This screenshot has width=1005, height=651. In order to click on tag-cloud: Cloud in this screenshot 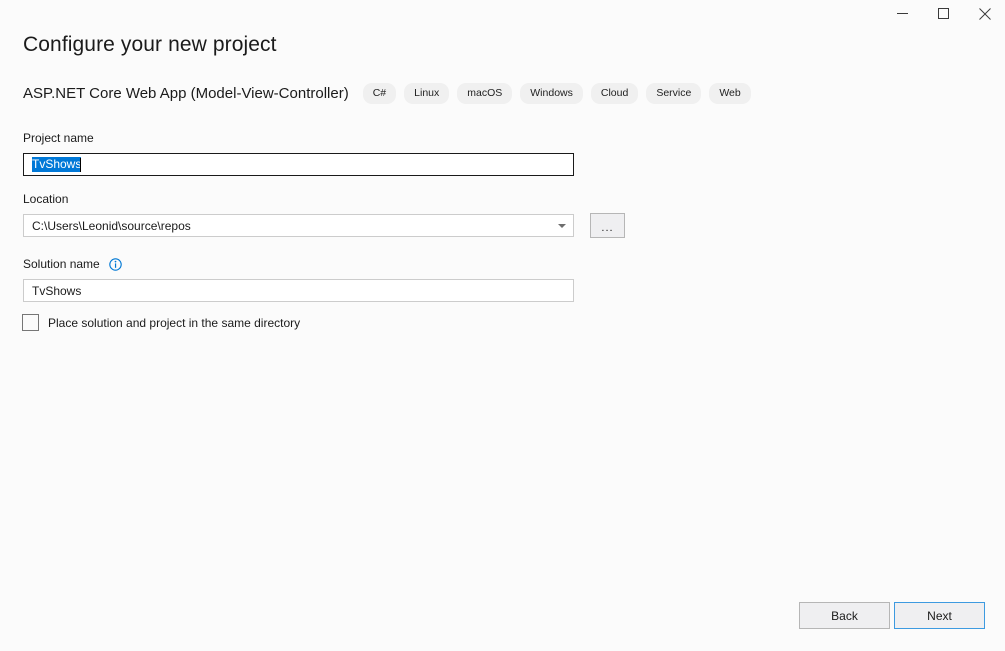, I will do `click(614, 93)`.